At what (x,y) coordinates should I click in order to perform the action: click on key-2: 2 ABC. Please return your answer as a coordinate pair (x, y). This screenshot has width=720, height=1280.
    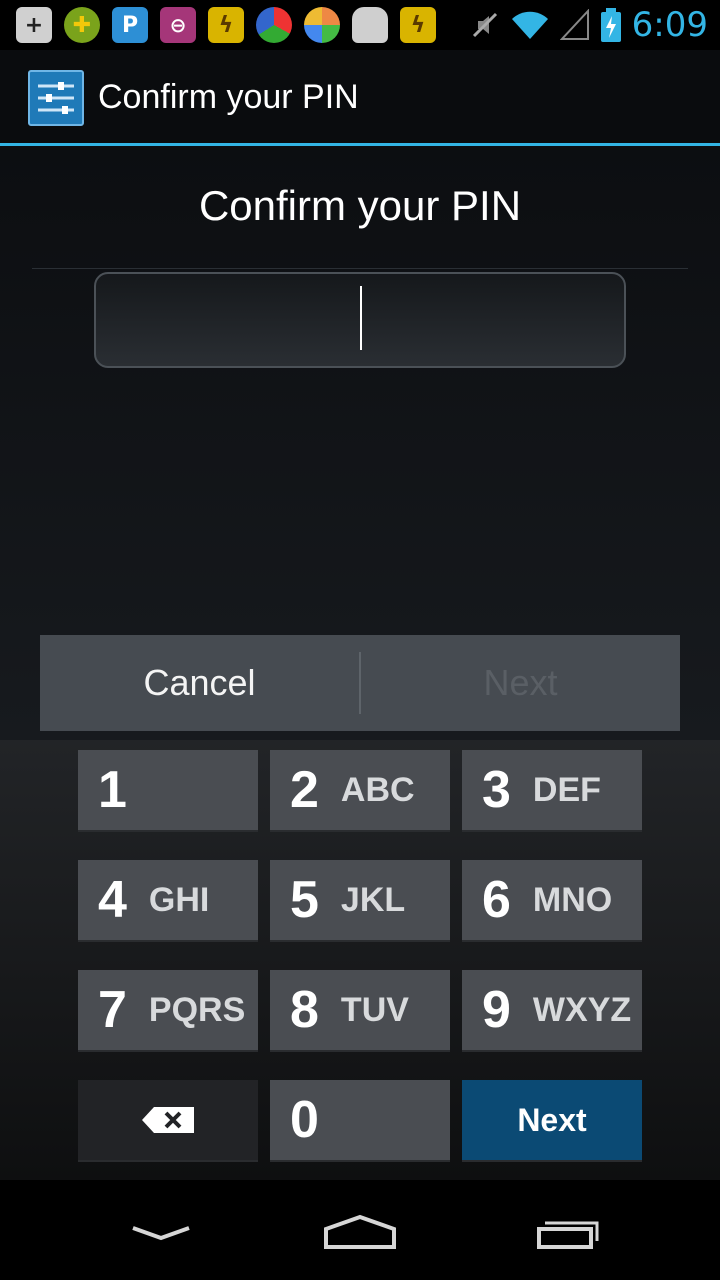
    Looking at the image, I should click on (360, 791).